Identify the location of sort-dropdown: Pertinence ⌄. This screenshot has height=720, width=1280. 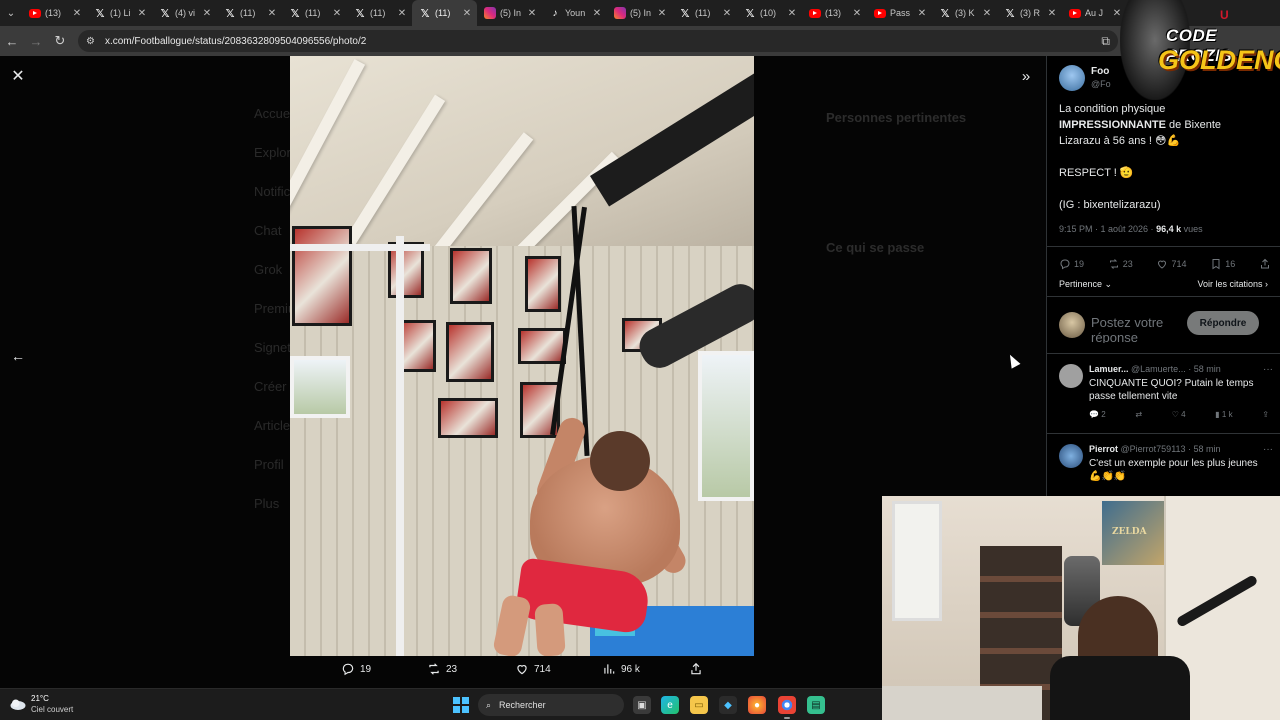
(1085, 284).